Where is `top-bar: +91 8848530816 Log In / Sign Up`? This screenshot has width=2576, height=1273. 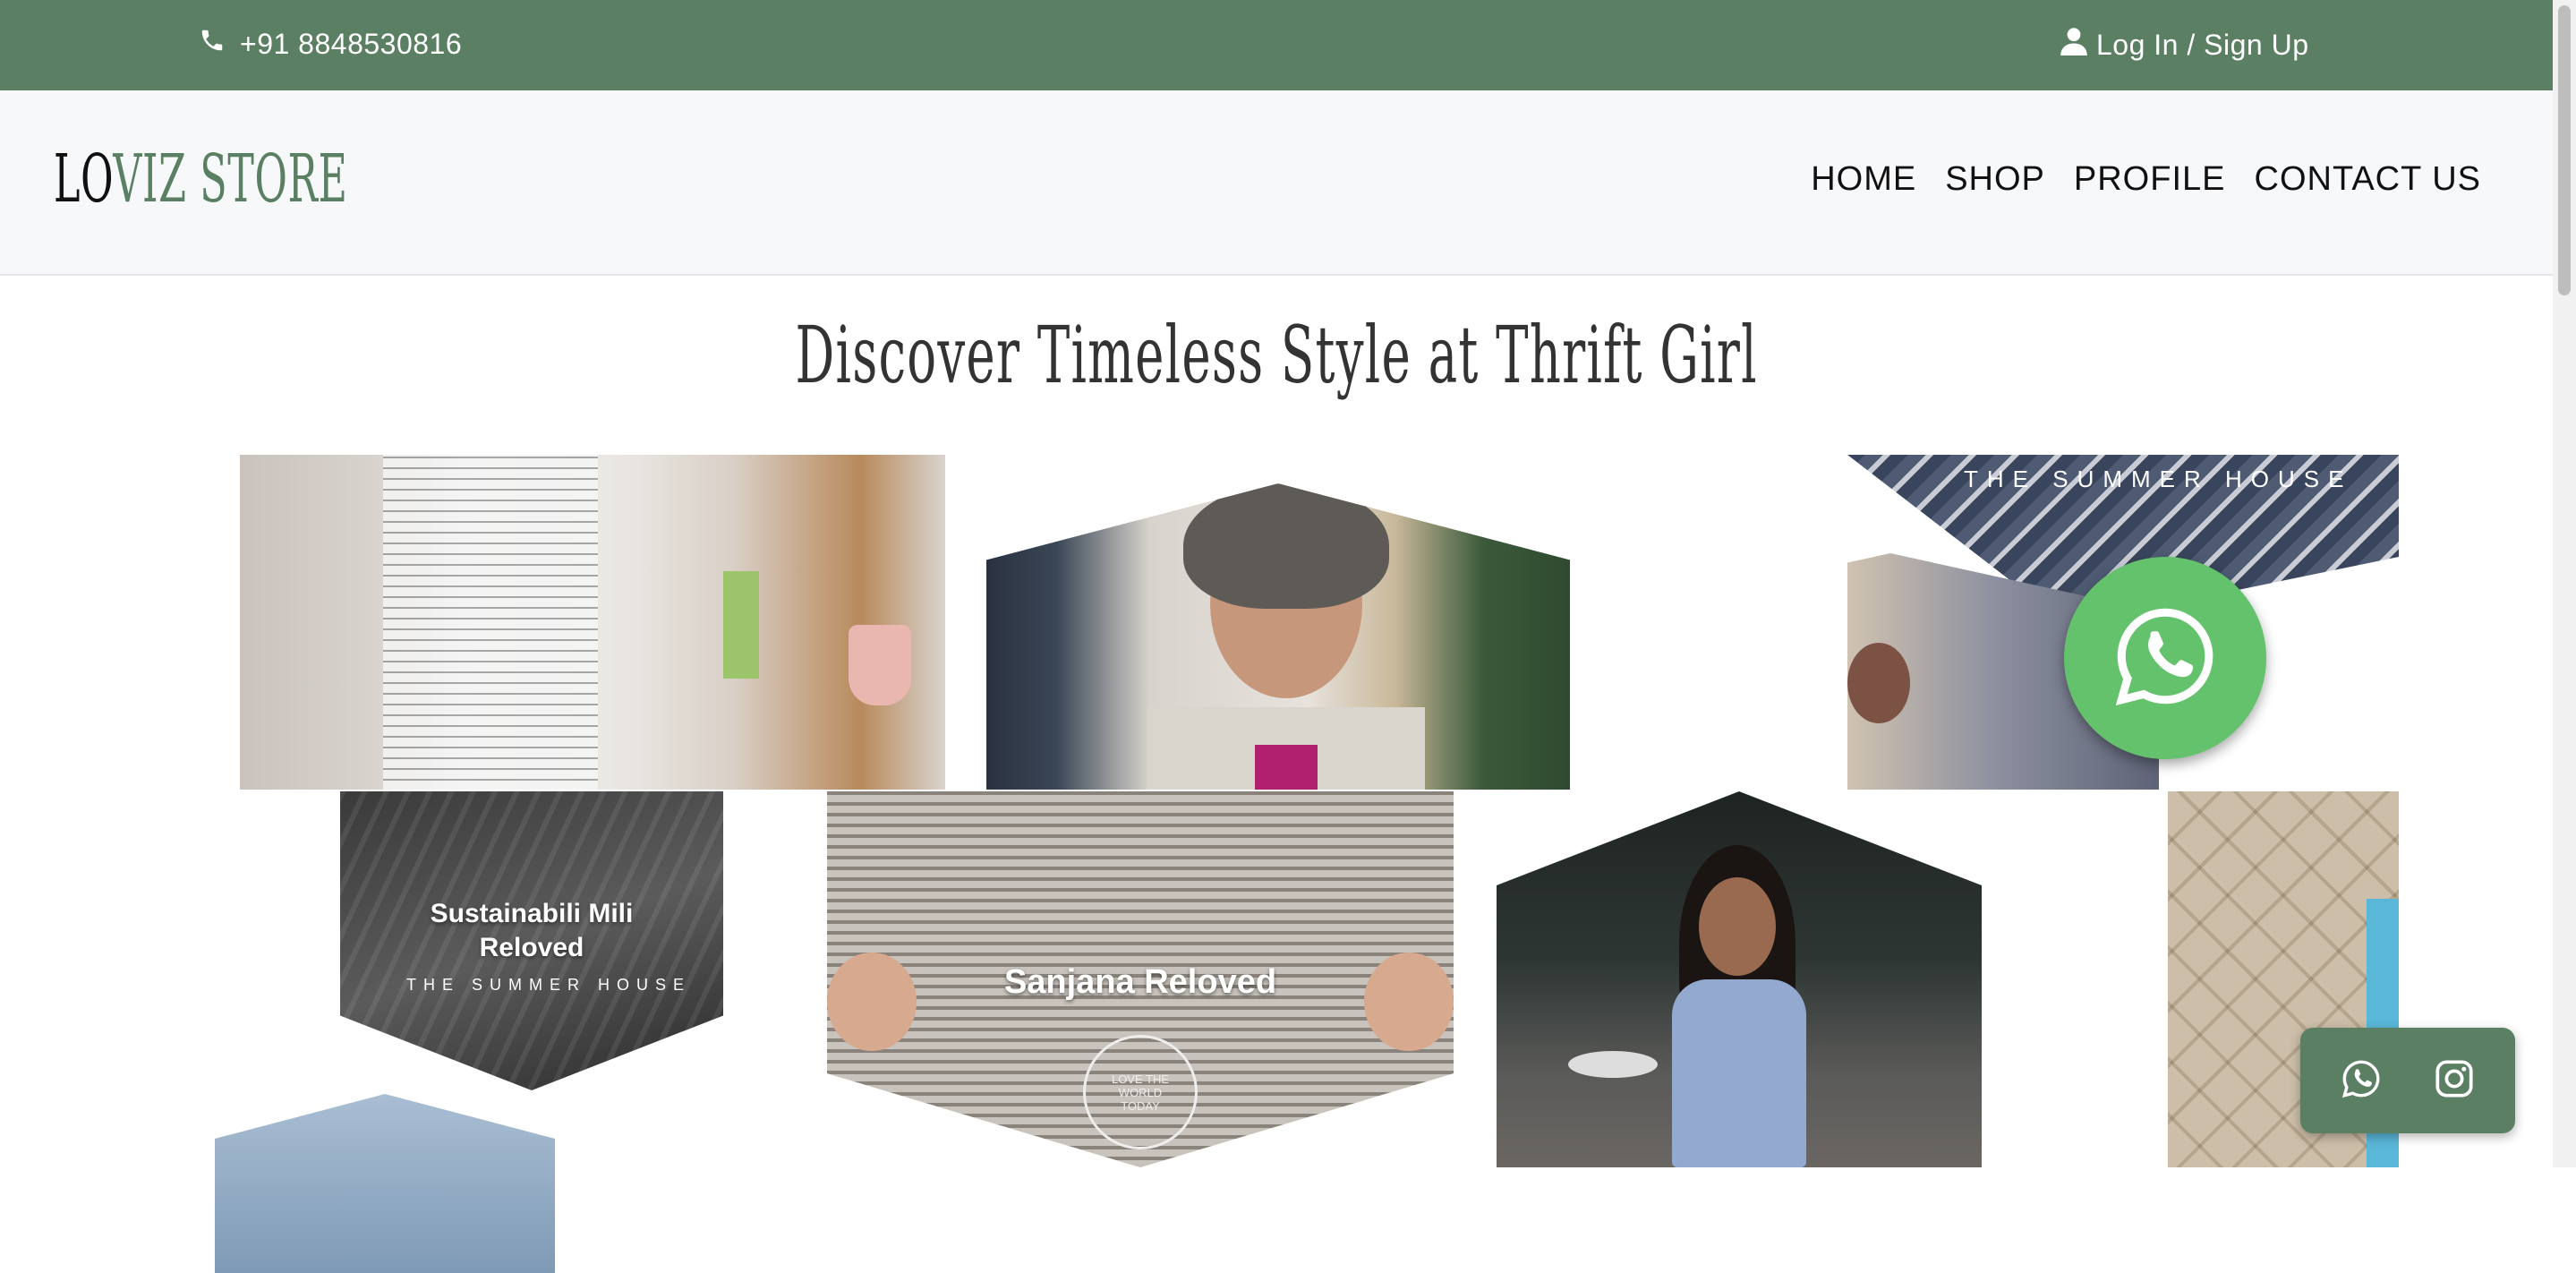 top-bar: +91 8848530816 Log In / Sign Up is located at coordinates (1276, 45).